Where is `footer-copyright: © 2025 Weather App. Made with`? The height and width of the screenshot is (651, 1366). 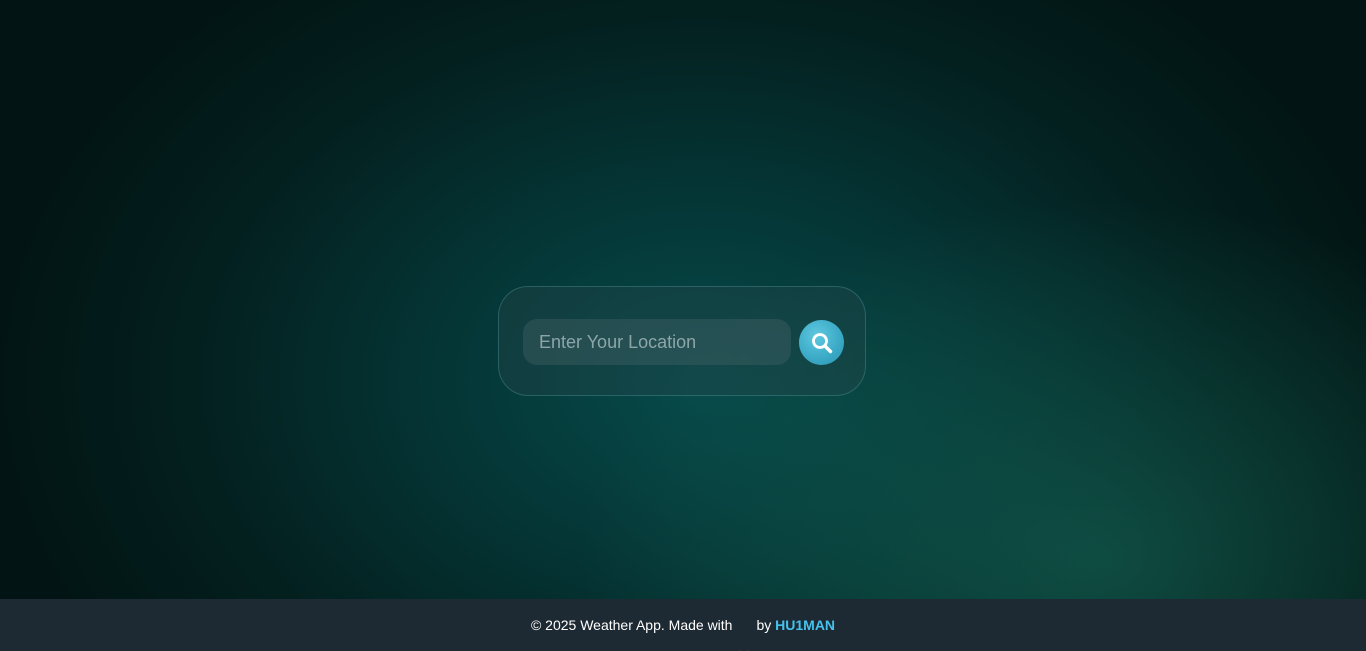 footer-copyright: © 2025 Weather App. Made with is located at coordinates (631, 625).